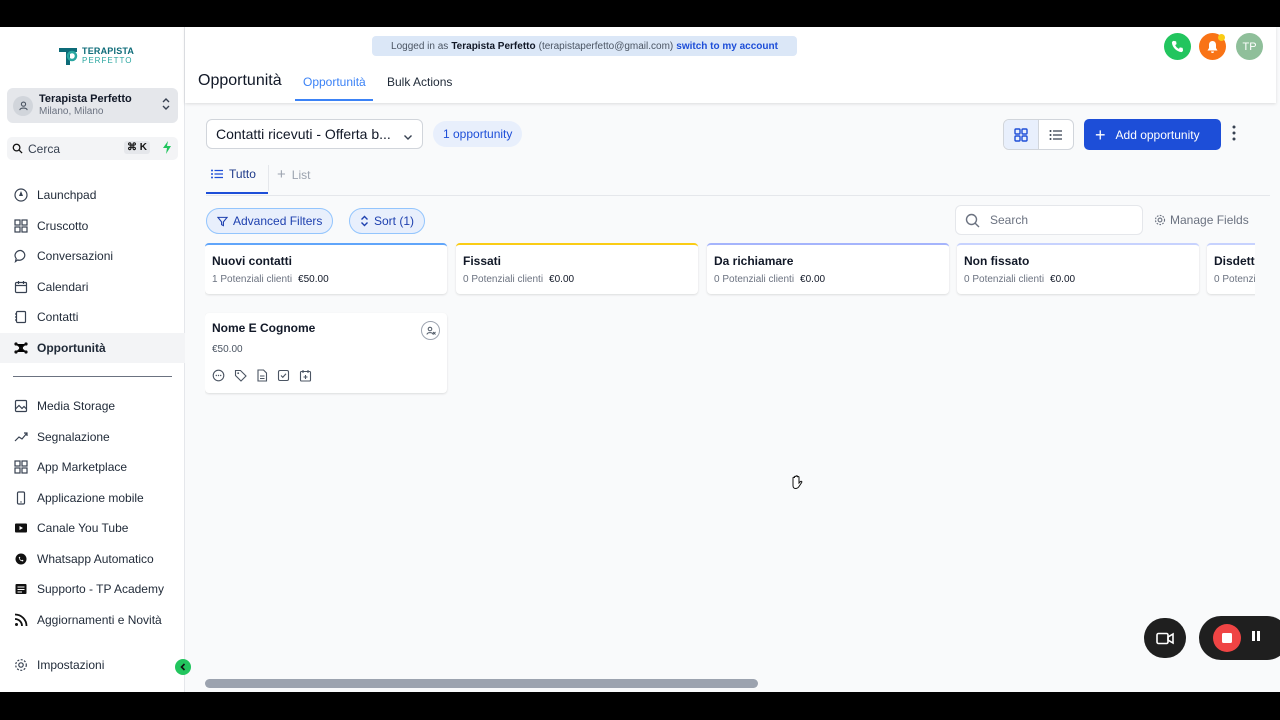  I want to click on manage-fields-label: Manage Fields, so click(1209, 220).